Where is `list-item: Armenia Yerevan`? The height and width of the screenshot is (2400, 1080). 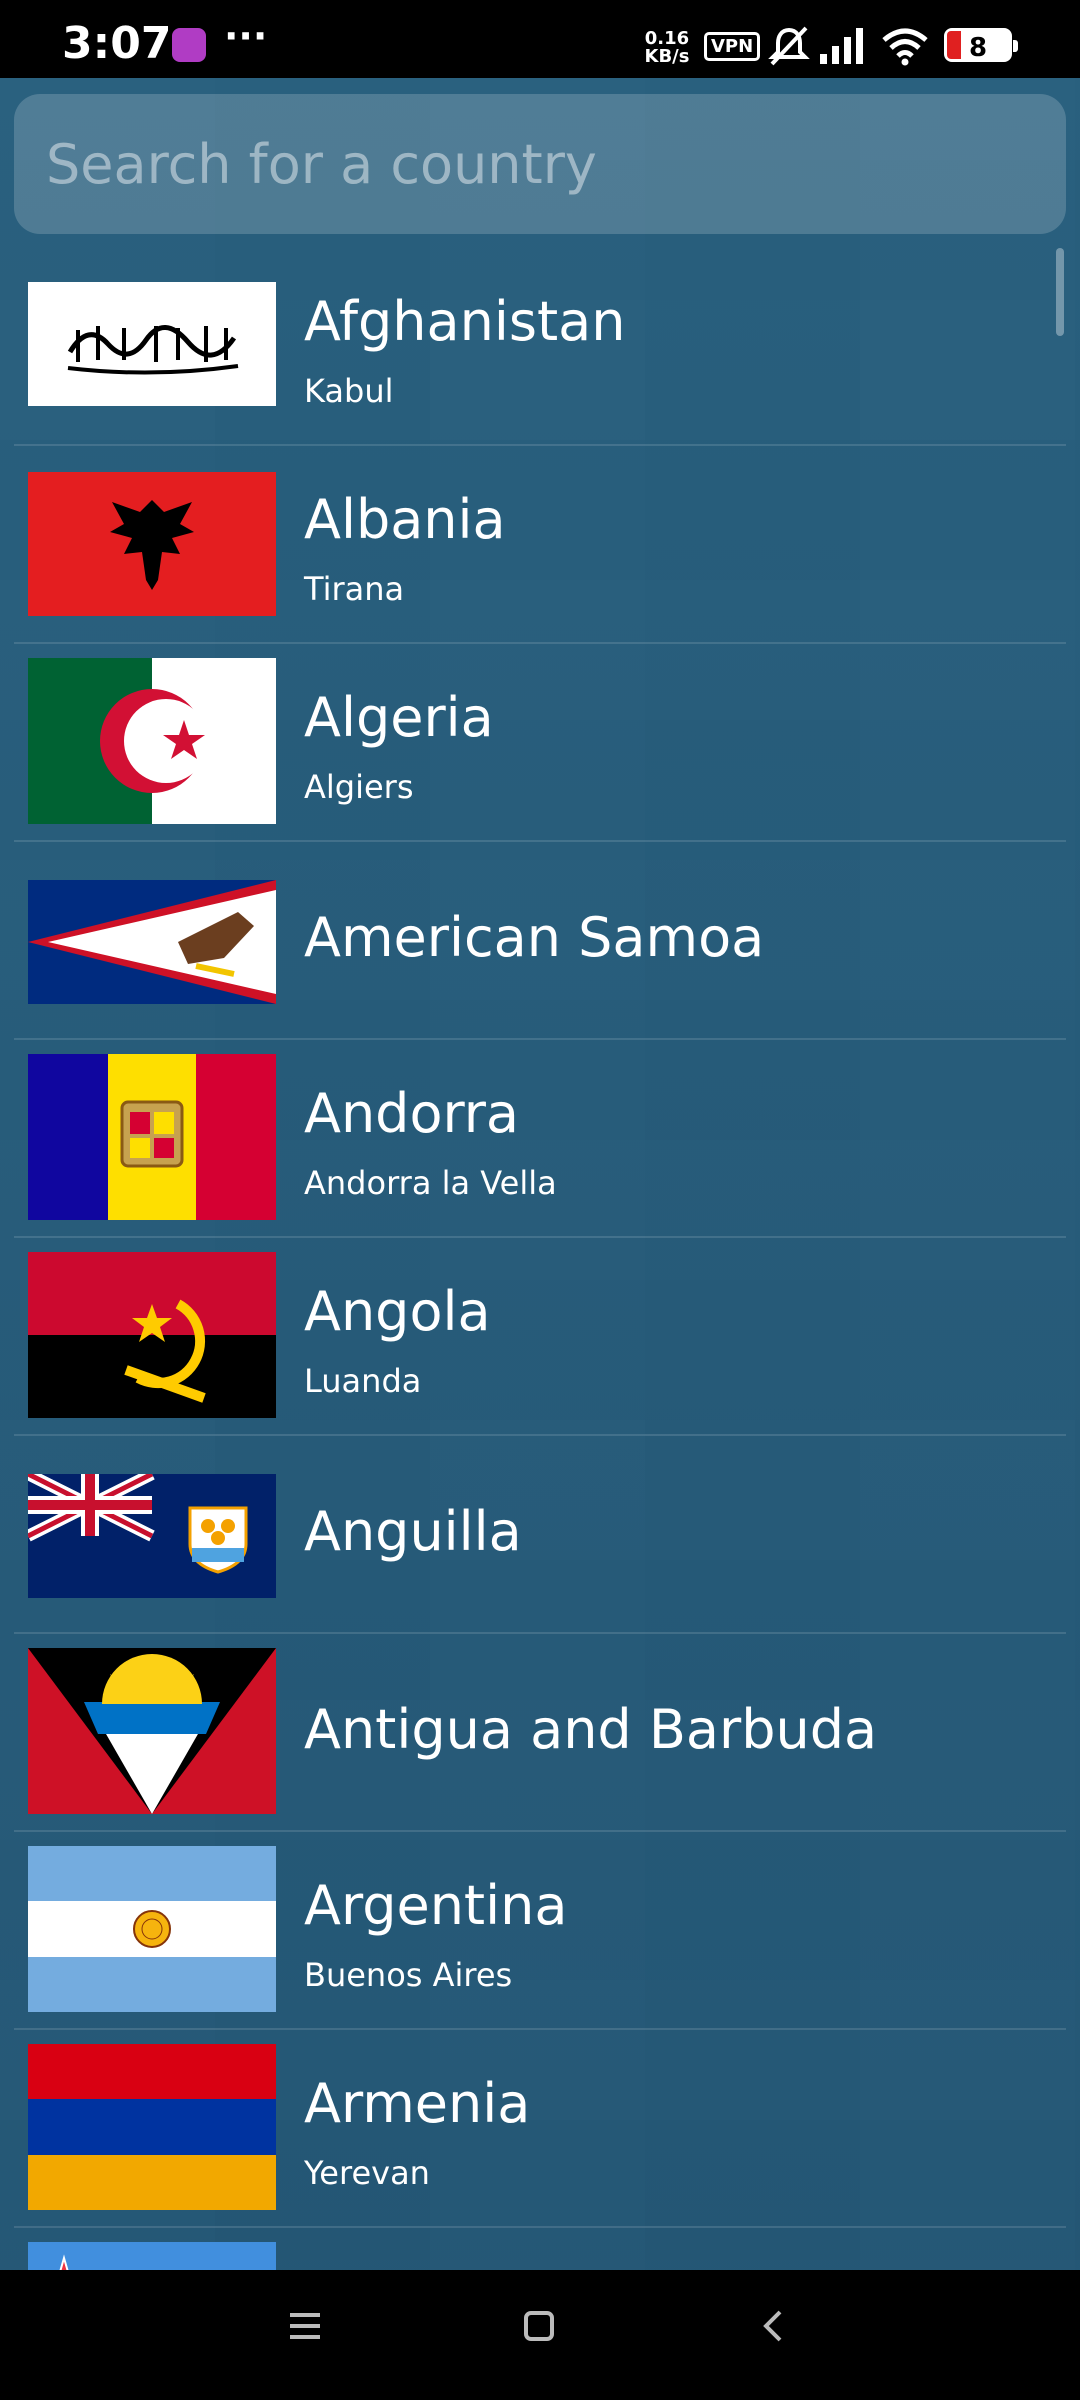
list-item: Armenia Yerevan is located at coordinates (540, 2129).